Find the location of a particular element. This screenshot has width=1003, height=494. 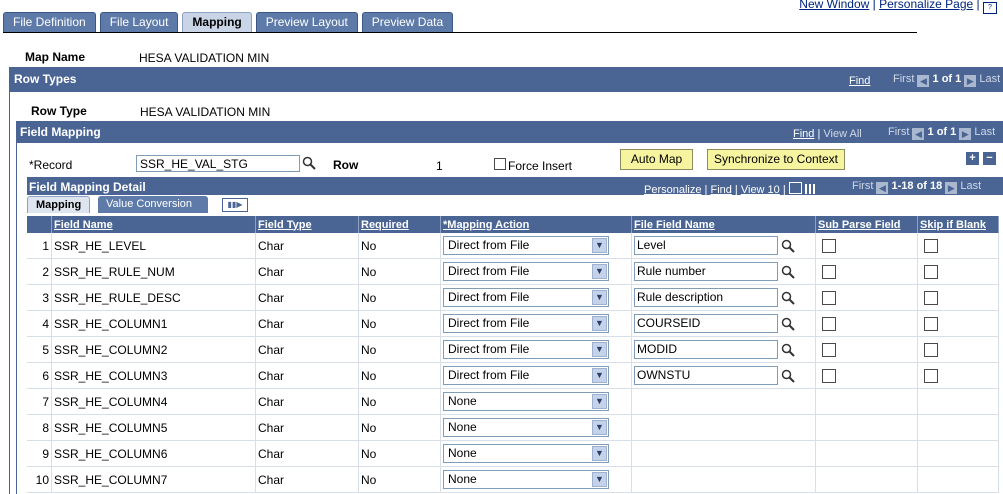

detail-prev-arrow-icon: ◀ is located at coordinates (882, 188).